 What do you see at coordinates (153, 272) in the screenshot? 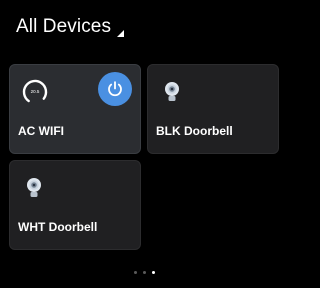
I see `page-dot-3-active` at bounding box center [153, 272].